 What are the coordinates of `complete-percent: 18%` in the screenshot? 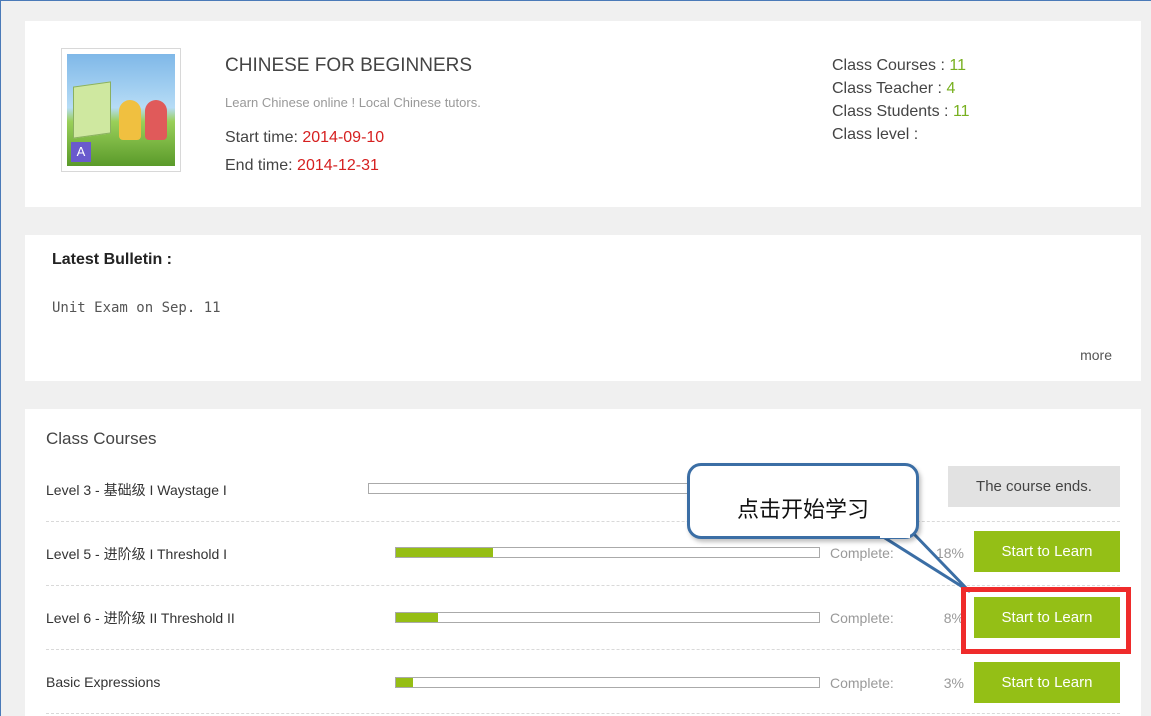 It's located at (949, 553).